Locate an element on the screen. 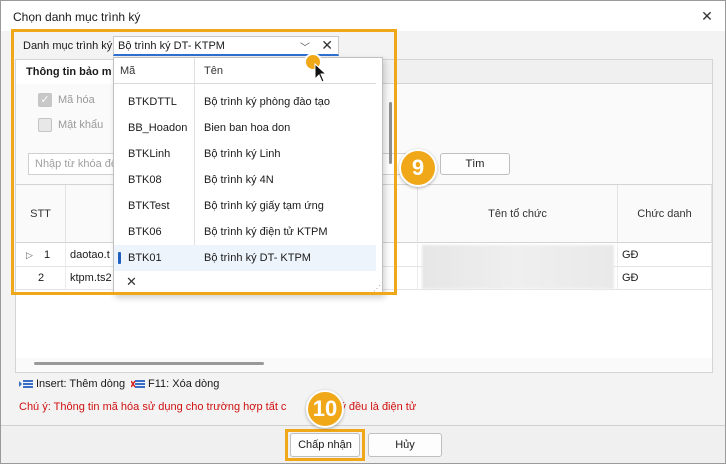 The height and width of the screenshot is (464, 726). step-badge-9: 9 is located at coordinates (418, 168).